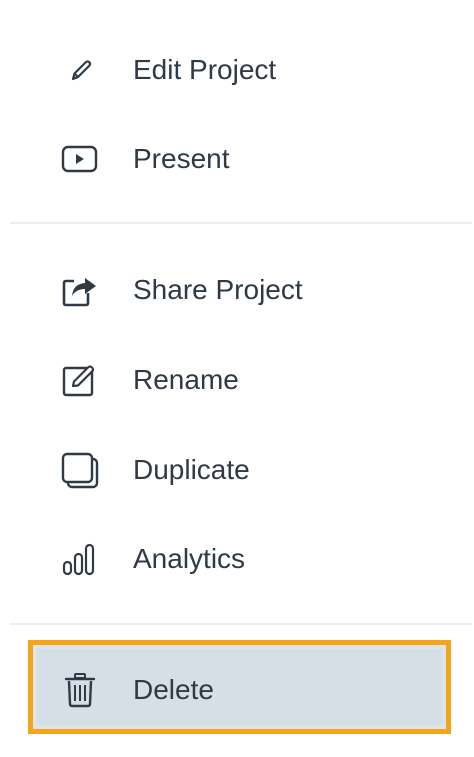 This screenshot has height=757, width=474. What do you see at coordinates (80, 70) in the screenshot?
I see `pencil-icon` at bounding box center [80, 70].